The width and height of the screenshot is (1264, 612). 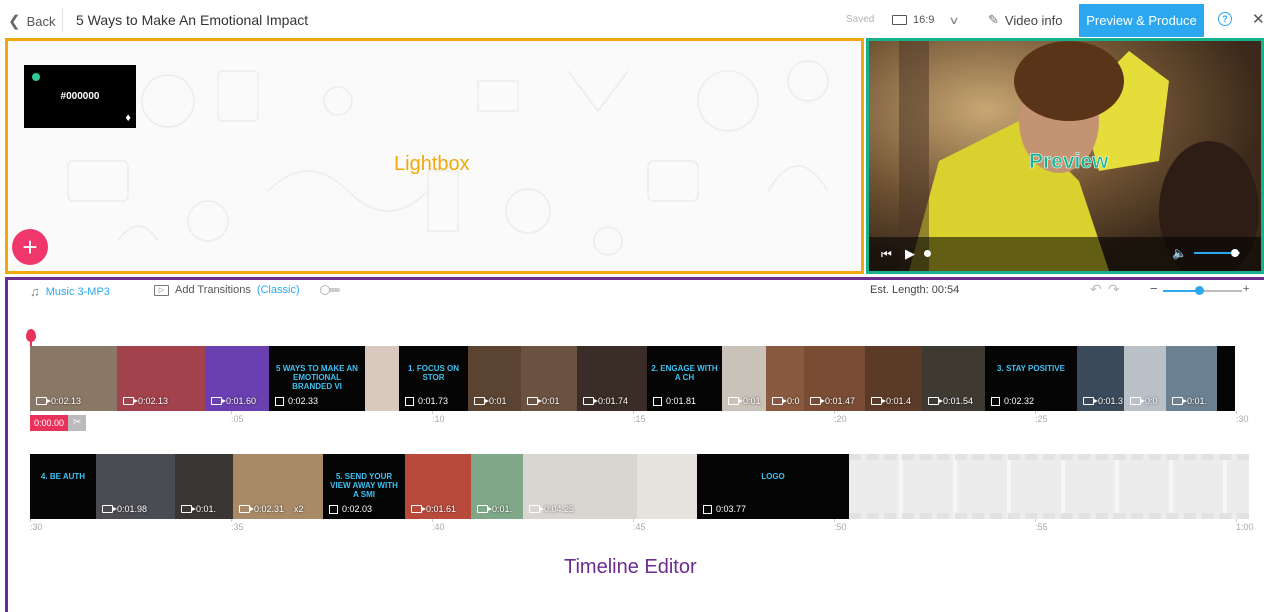 I want to click on clip-title-text: LOGO, so click(x=773, y=476).